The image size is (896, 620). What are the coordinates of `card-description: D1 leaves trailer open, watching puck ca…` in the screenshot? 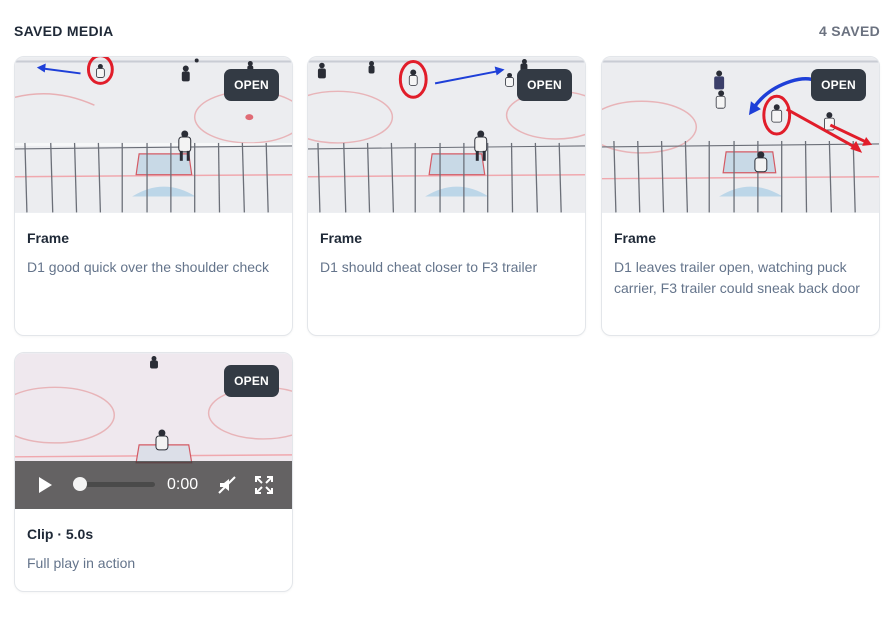 It's located at (737, 277).